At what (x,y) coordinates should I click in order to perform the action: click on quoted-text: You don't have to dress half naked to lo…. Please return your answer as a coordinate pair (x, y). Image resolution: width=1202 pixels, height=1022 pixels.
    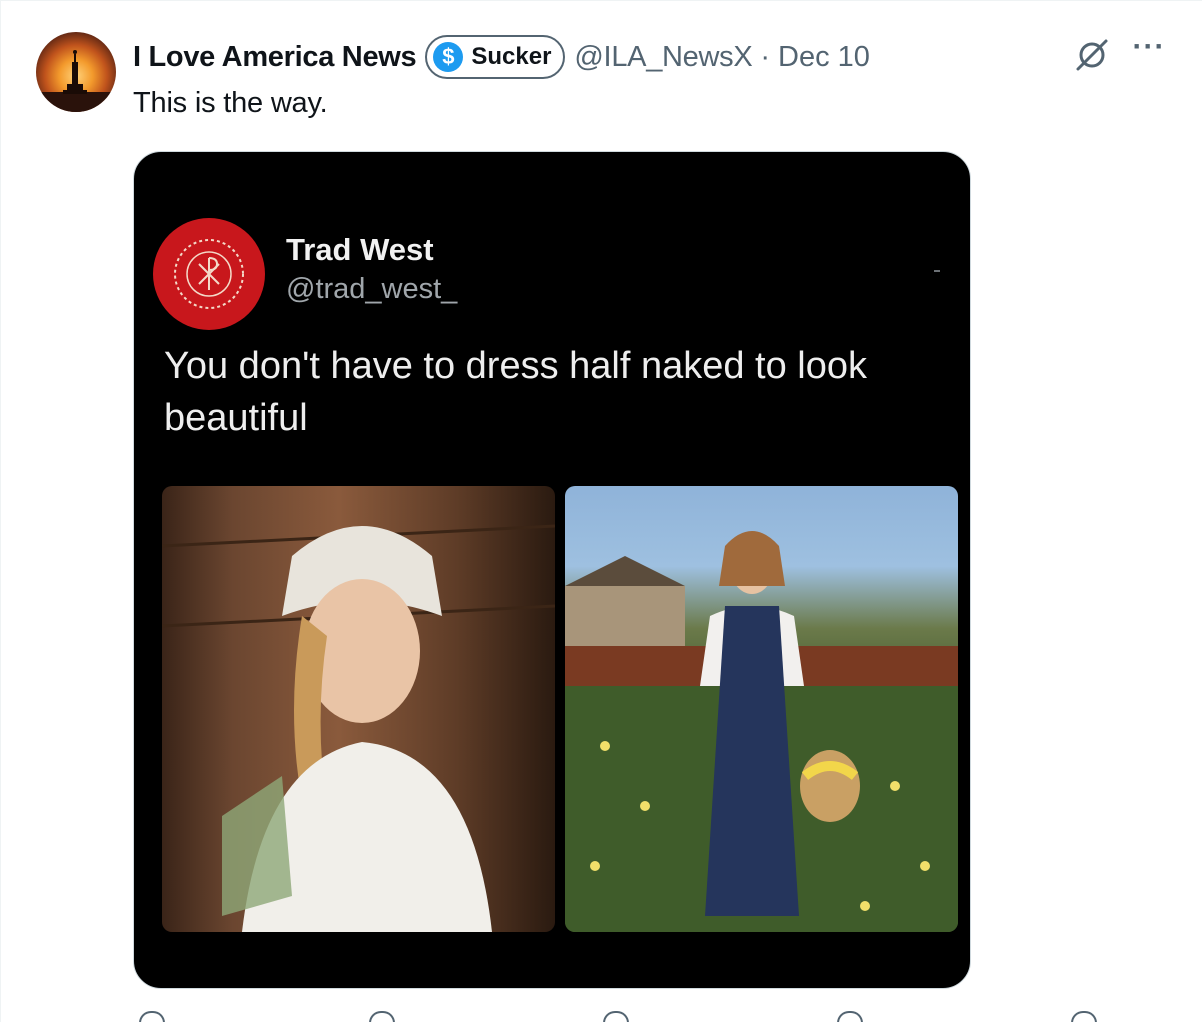
    Looking at the image, I should click on (516, 392).